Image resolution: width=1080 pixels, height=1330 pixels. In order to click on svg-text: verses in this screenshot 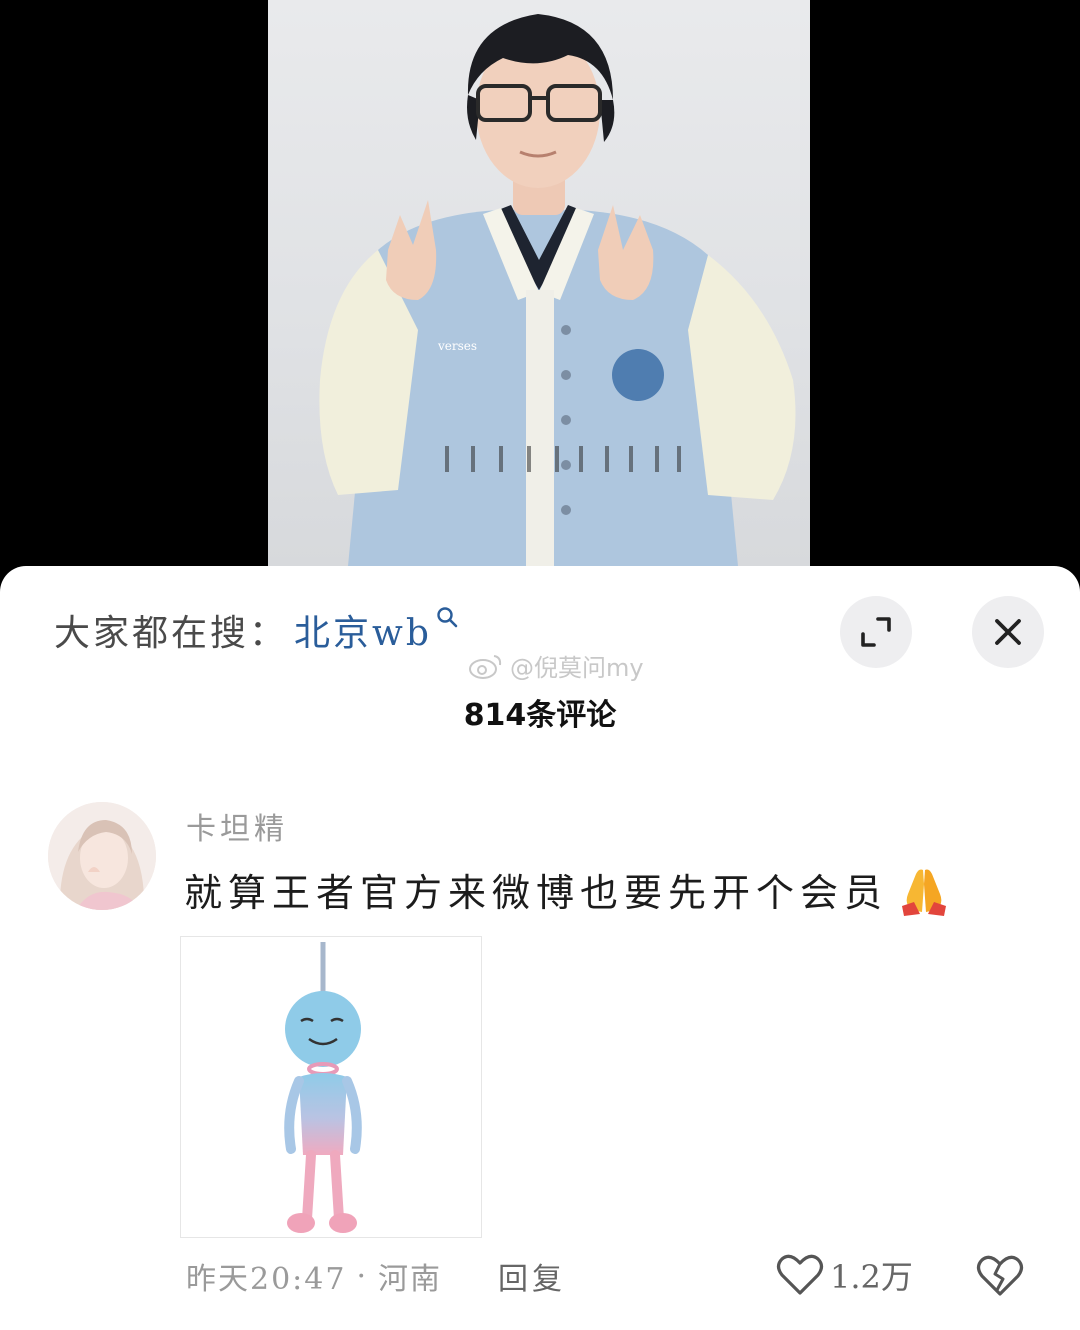, I will do `click(457, 346)`.